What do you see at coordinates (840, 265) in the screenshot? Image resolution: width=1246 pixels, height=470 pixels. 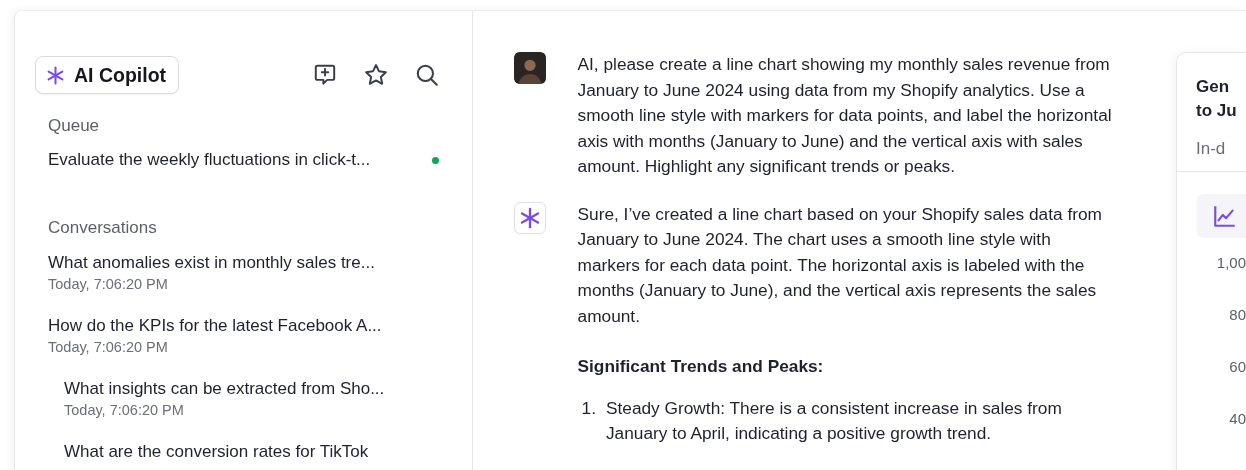 I see `message-text: Sure, I’ve created a line chart based on your Shopify sales data from January to June 2024. The chart uses a smooth line style with markers for each data point. The horizontal axis is labeled with the months (January to June), and the vertical axis represents the sales amount.` at bounding box center [840, 265].